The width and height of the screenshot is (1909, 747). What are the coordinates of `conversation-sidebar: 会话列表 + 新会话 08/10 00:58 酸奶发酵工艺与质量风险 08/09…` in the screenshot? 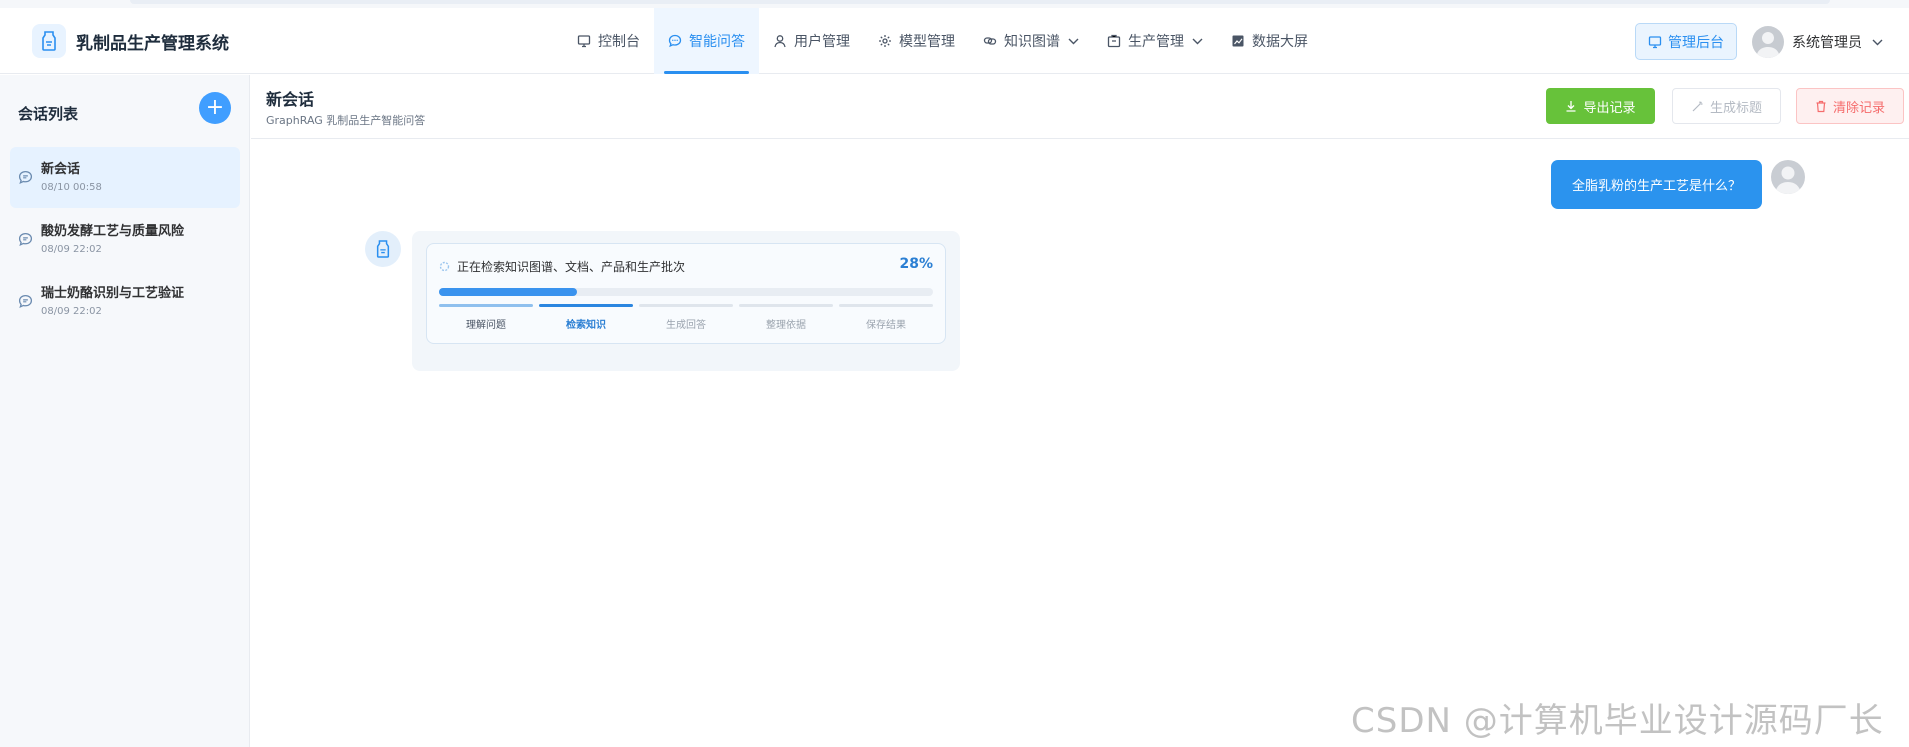 It's located at (125, 411).